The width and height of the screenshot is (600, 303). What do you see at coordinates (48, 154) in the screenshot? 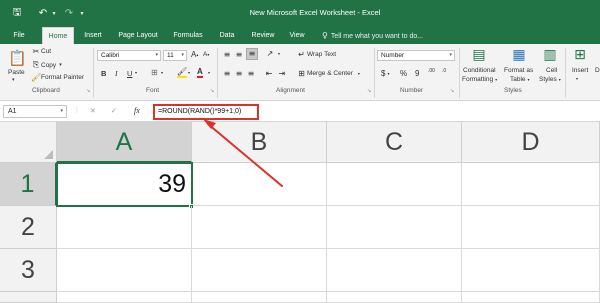
I see `select-all-triangle-icon` at bounding box center [48, 154].